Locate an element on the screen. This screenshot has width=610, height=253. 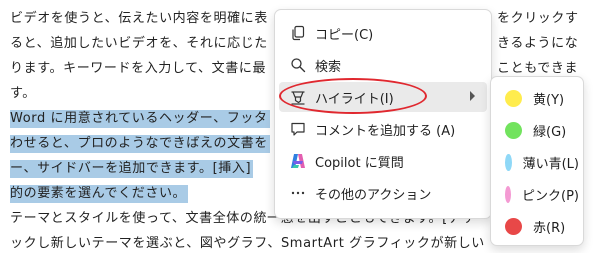
color-option-label: ピンク(P) is located at coordinates (550, 196).